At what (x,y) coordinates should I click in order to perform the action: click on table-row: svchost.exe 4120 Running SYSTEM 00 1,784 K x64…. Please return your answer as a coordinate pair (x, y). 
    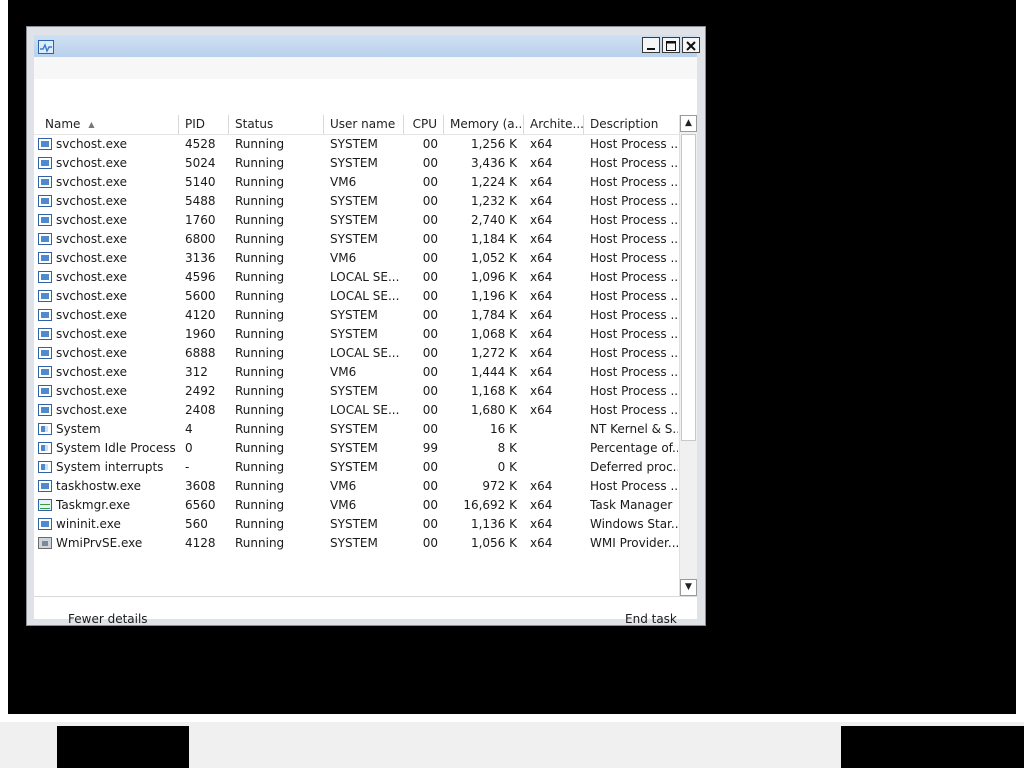
    Looking at the image, I should click on (356, 315).